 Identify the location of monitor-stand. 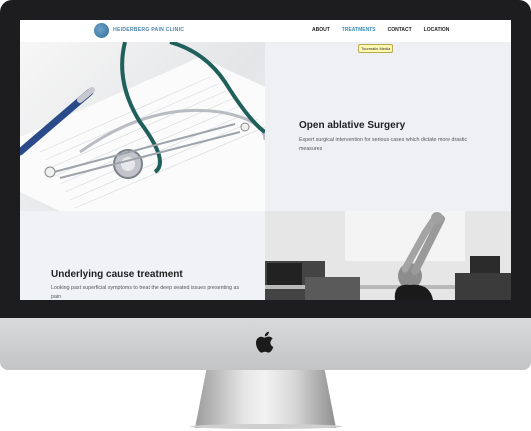
(265, 399).